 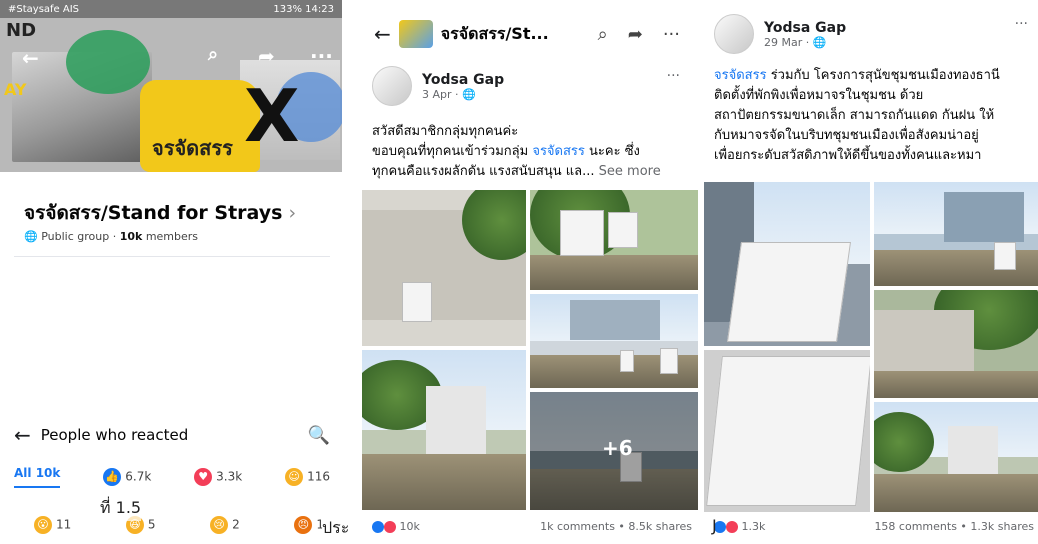 I want to click on tab-wow: 😮 11, so click(x=52, y=525).